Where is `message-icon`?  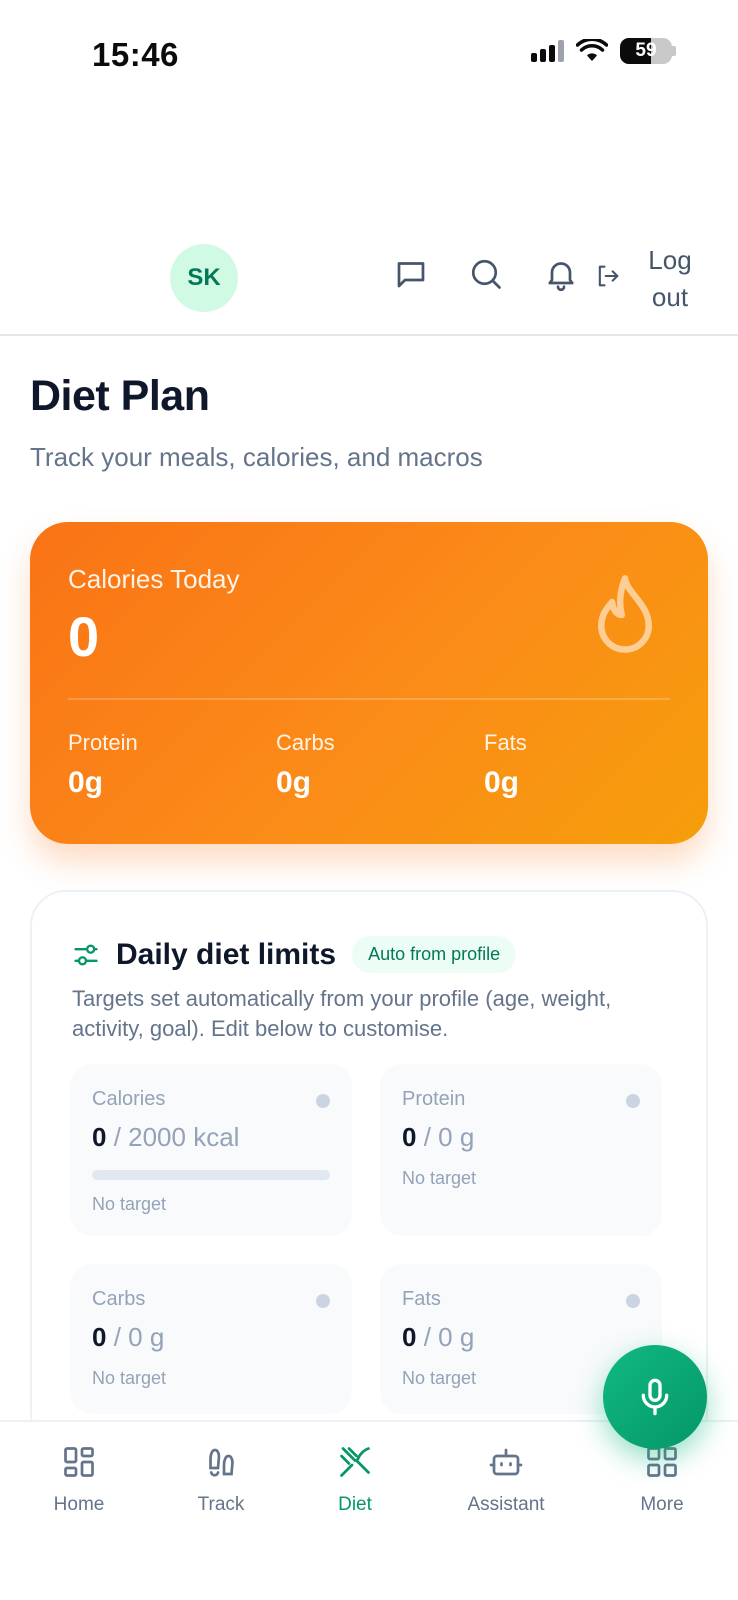 message-icon is located at coordinates (411, 274).